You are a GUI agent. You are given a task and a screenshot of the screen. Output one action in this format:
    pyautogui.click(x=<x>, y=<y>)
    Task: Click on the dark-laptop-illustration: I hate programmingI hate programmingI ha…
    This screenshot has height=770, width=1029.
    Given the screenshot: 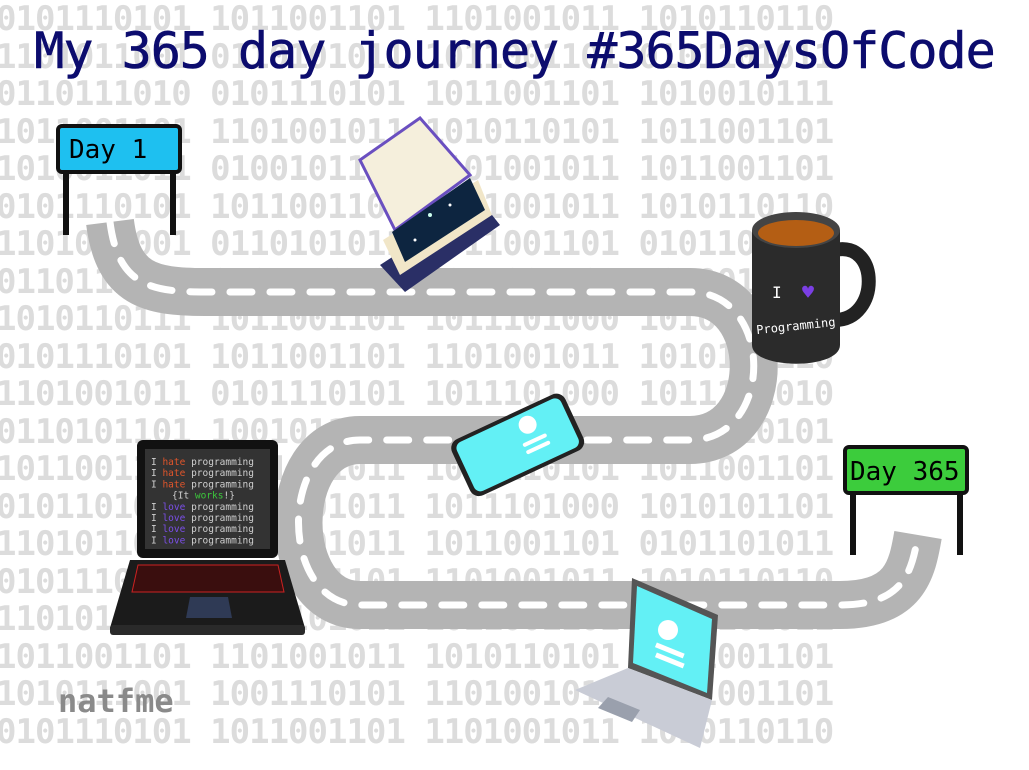 What is the action you would take?
    pyautogui.click(x=207, y=537)
    